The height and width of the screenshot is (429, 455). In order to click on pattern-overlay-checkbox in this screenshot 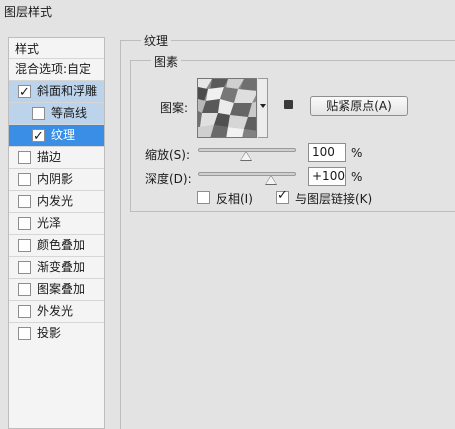, I will do `click(24, 289)`.